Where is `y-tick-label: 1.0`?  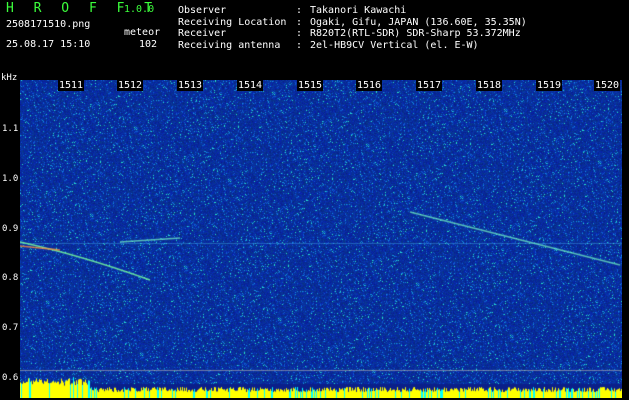
y-tick-label: 1.0 is located at coordinates (10, 179).